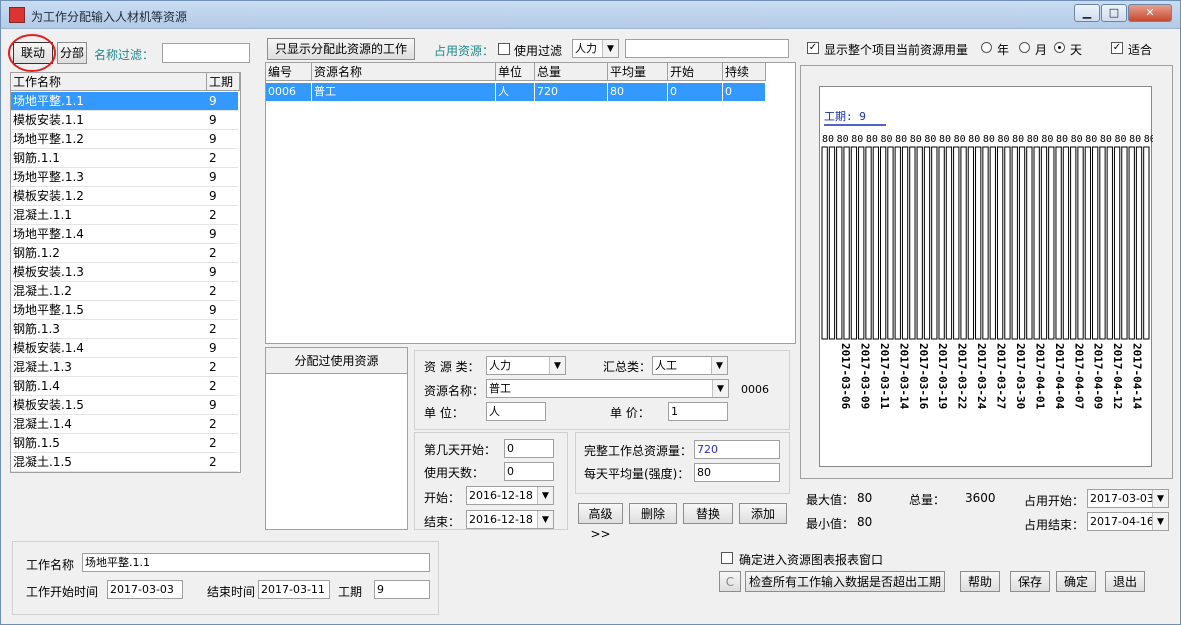 The image size is (1181, 625). What do you see at coordinates (124, 443) in the screenshot?
I see `list-item: 钢筋.1.5 2` at bounding box center [124, 443].